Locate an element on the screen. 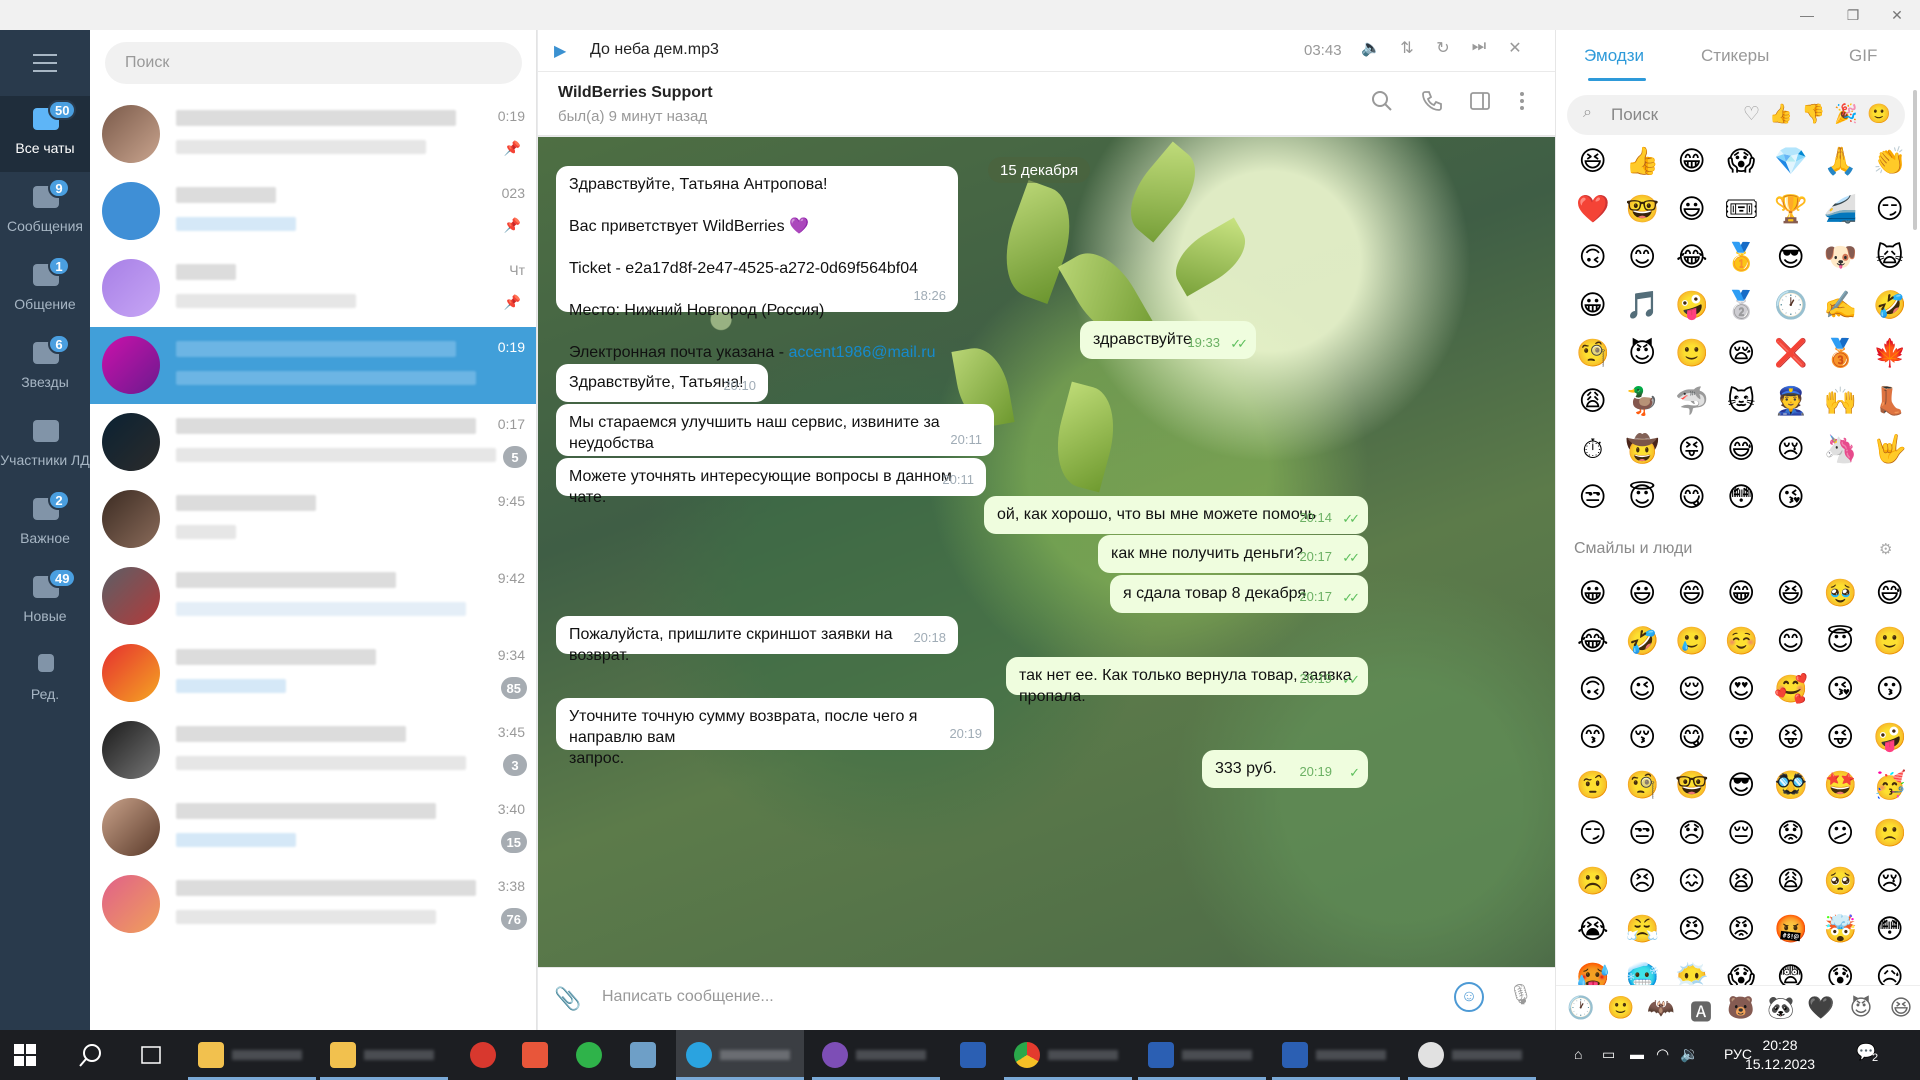 The image size is (1920, 1080). emoji-item: 😢 is located at coordinates (1890, 882).